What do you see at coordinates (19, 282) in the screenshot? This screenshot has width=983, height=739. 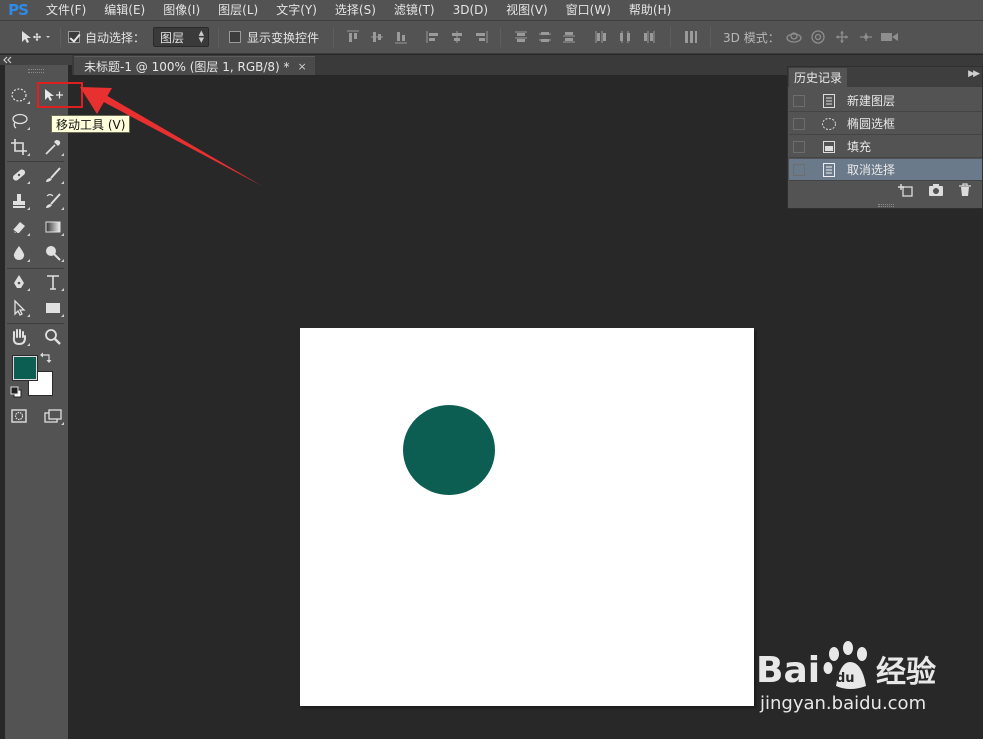 I see `pen-tool` at bounding box center [19, 282].